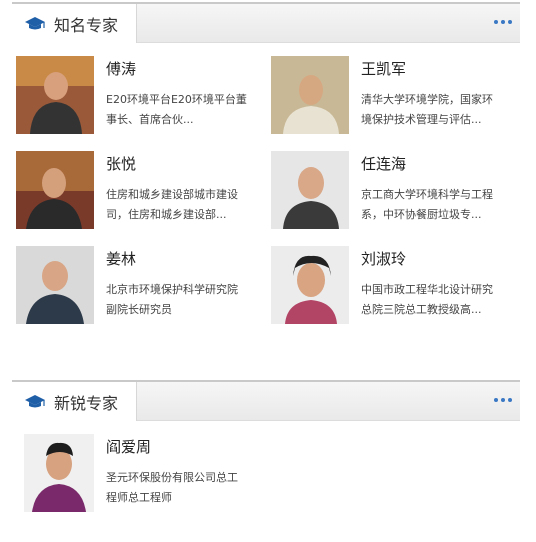 This screenshot has width=536, height=542. What do you see at coordinates (383, 258) in the screenshot?
I see `expert-name: 刘淑玲` at bounding box center [383, 258].